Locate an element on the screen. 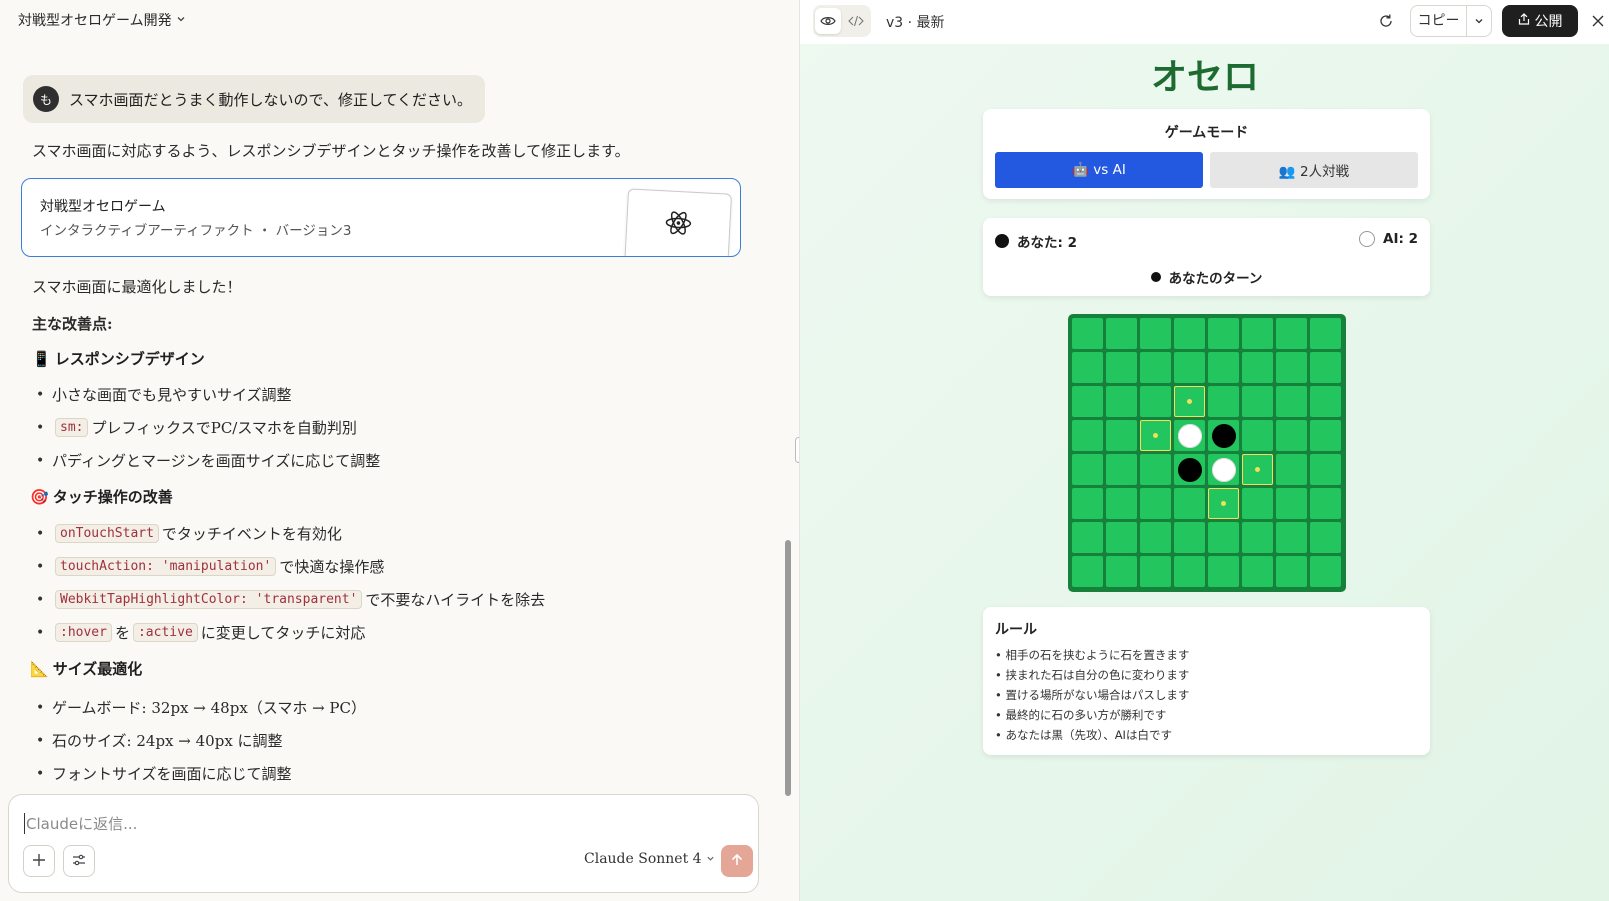  version-label: v3 · 最新 is located at coordinates (915, 22).